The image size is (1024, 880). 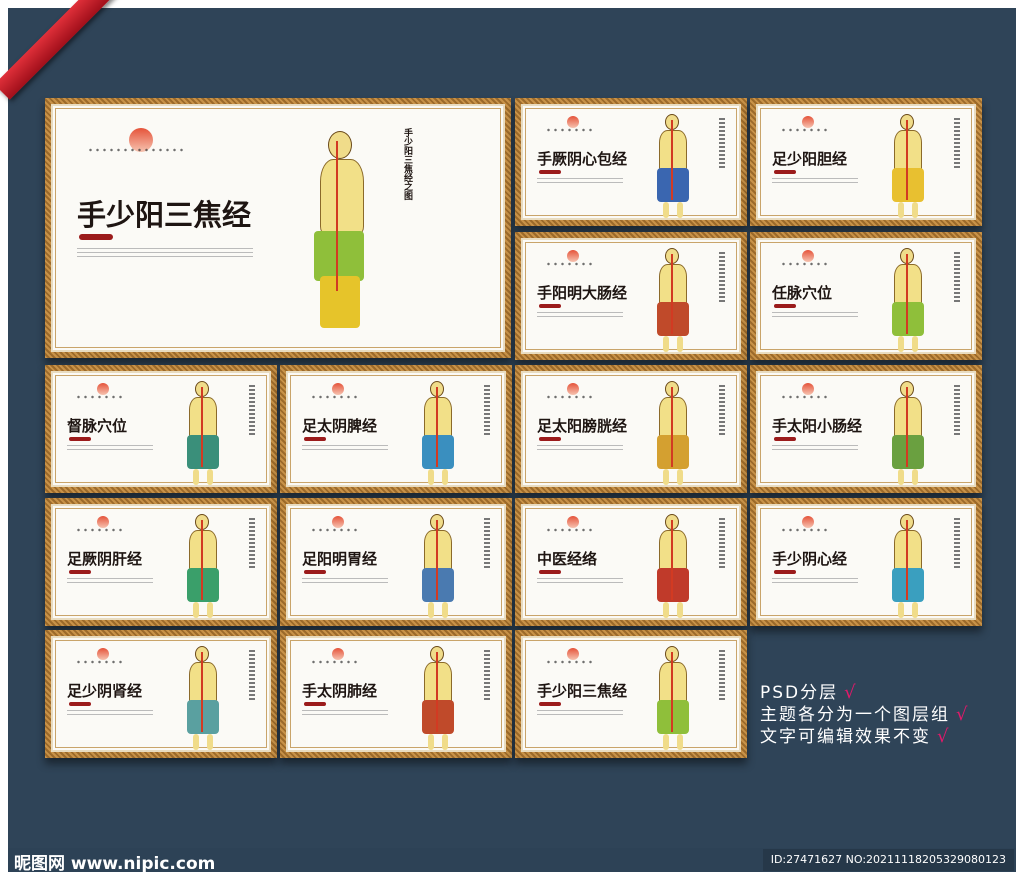 I want to click on poster-card: 任脉穴位, so click(x=866, y=296).